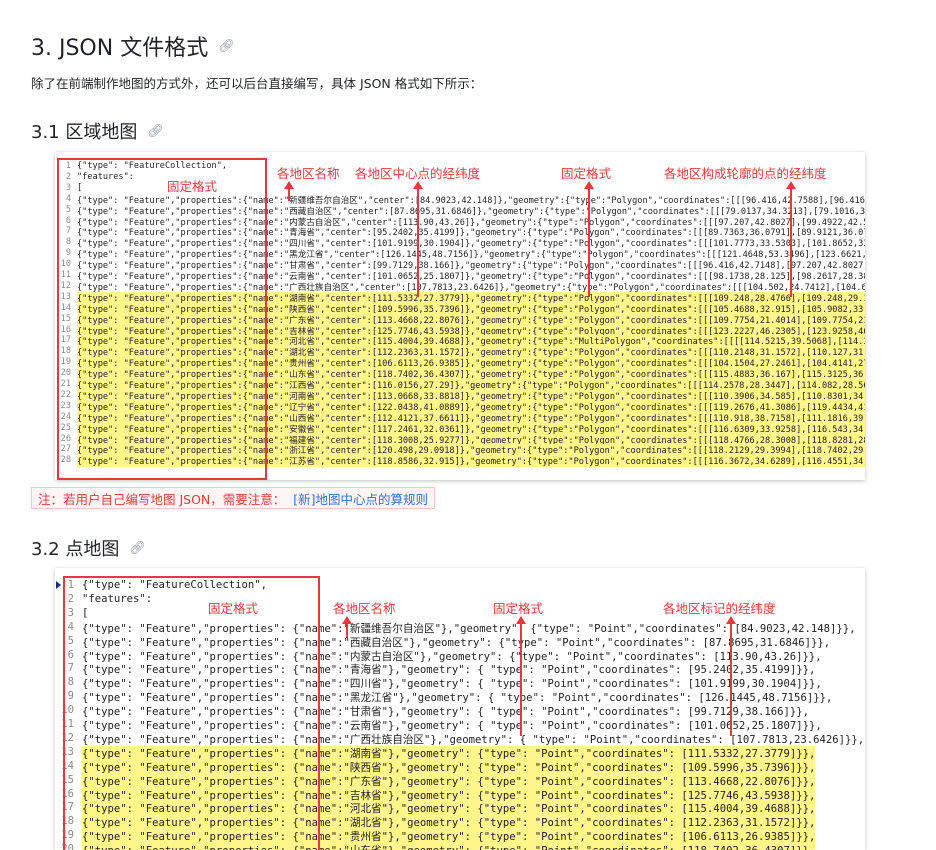 The image size is (936, 850). I want to click on subsection-title-region: 3.1 区域地图 🔗︎, so click(97, 131).